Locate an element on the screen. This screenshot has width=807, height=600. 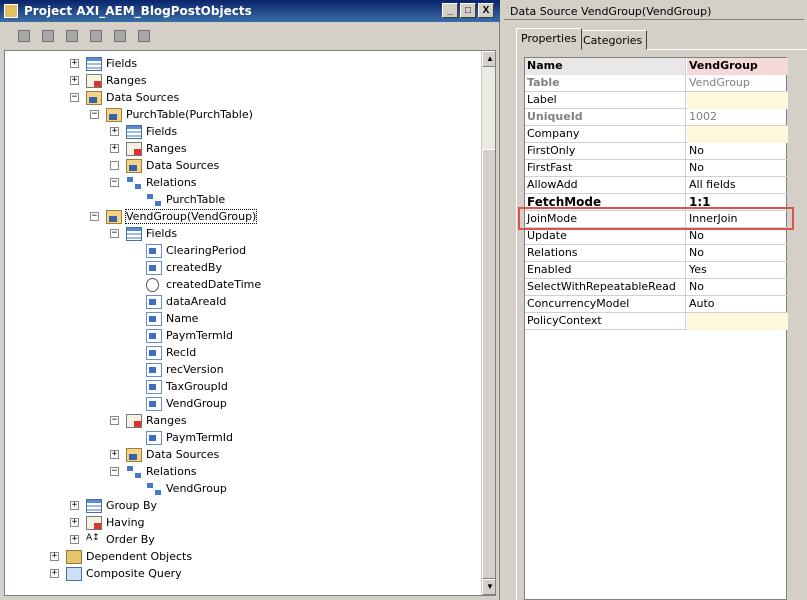
property-row: SelectWithRepeatableRead No is located at coordinates (656, 287).